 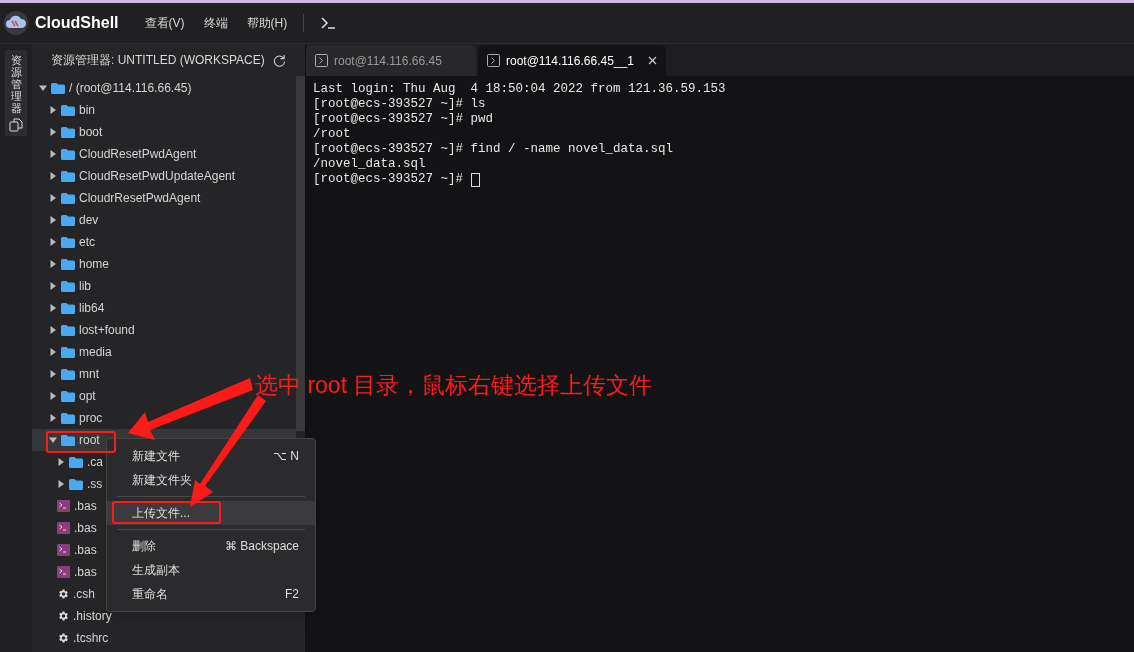 I want to click on tree-item: opt, so click(x=66, y=396).